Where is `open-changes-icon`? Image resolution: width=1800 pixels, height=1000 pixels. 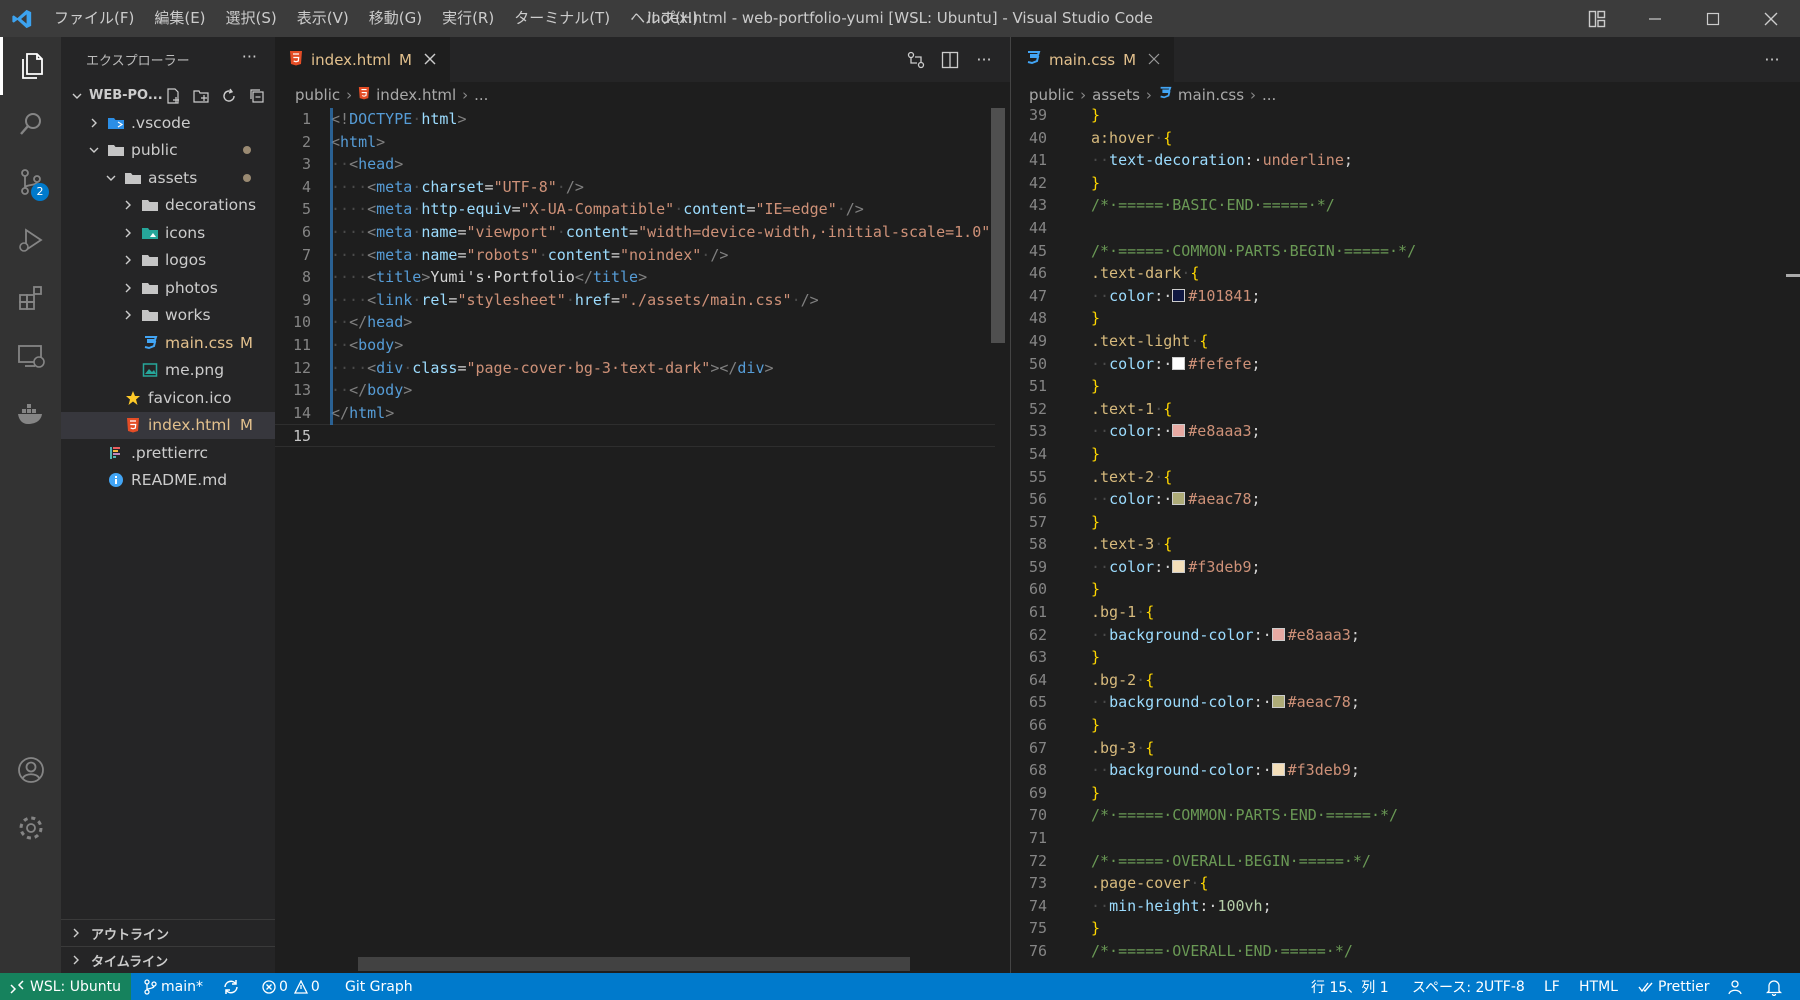
open-changes-icon is located at coordinates (916, 60).